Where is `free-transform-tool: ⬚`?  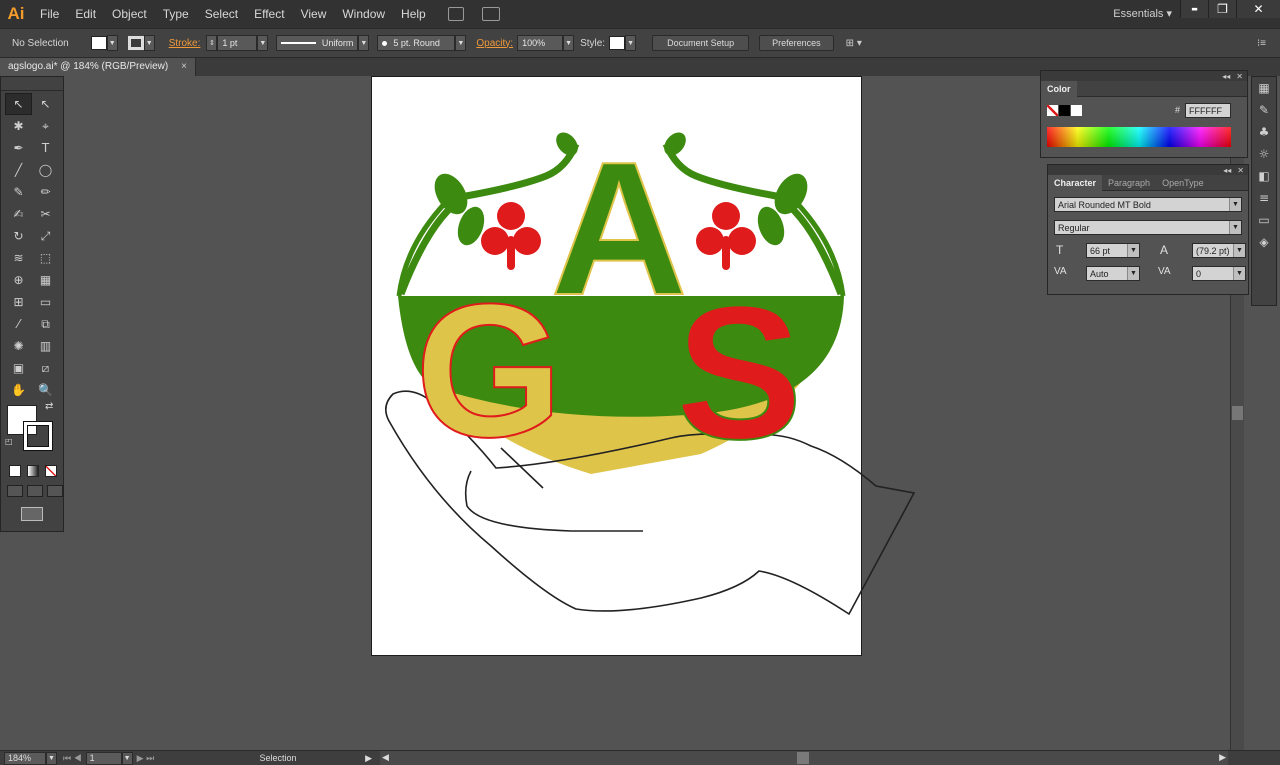 free-transform-tool: ⬚ is located at coordinates (45, 258).